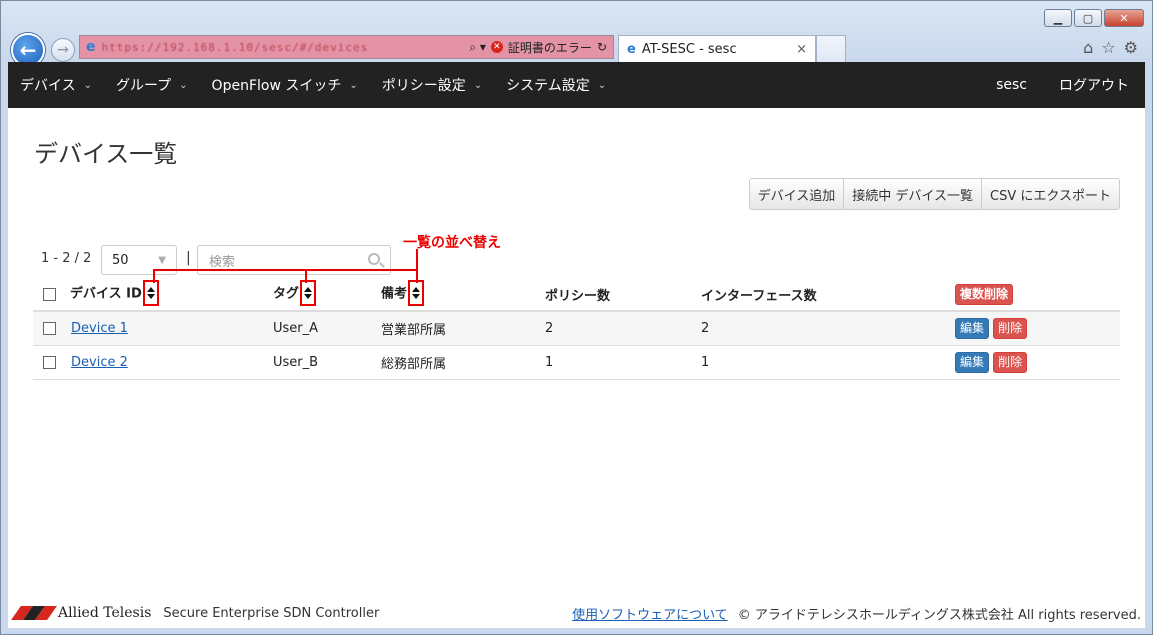 The width and height of the screenshot is (1153, 635). Describe the element at coordinates (705, 328) in the screenshot. I see `interface-count-cell: 2` at that location.